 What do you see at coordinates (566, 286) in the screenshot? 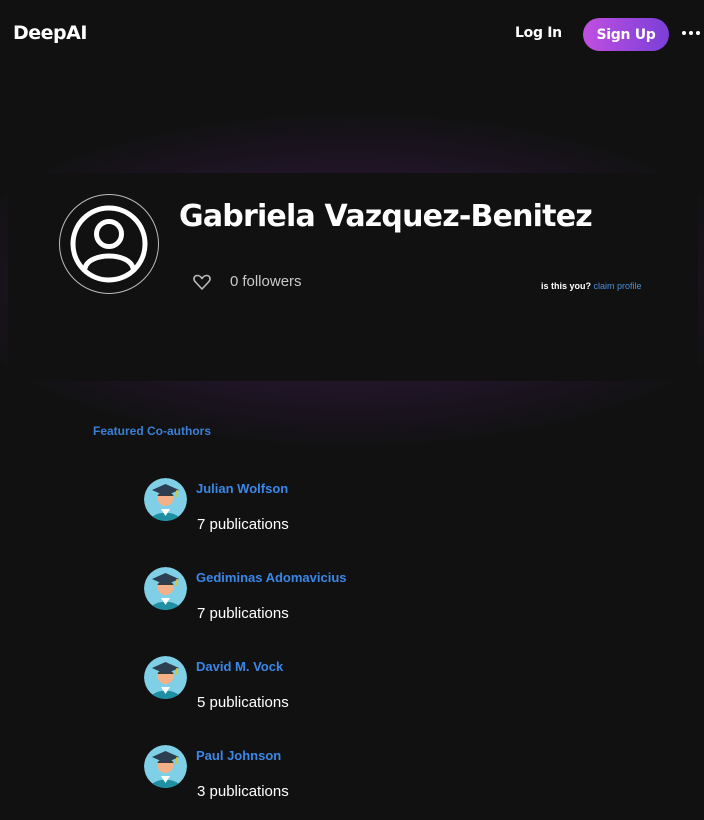
I see `claim-question: is this you?` at bounding box center [566, 286].